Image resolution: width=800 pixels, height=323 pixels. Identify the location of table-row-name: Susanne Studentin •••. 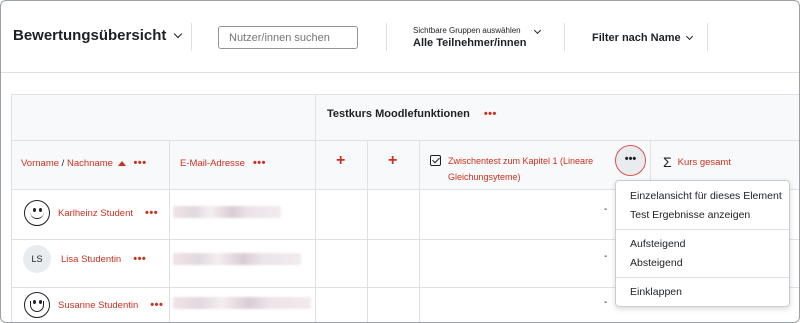
(93, 305).